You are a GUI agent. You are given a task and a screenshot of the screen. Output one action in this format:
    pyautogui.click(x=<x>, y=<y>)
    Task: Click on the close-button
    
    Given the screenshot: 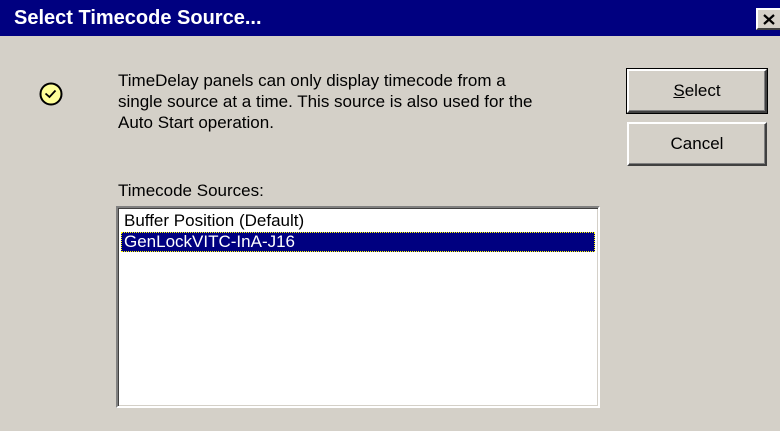 What is the action you would take?
    pyautogui.click(x=768, y=19)
    